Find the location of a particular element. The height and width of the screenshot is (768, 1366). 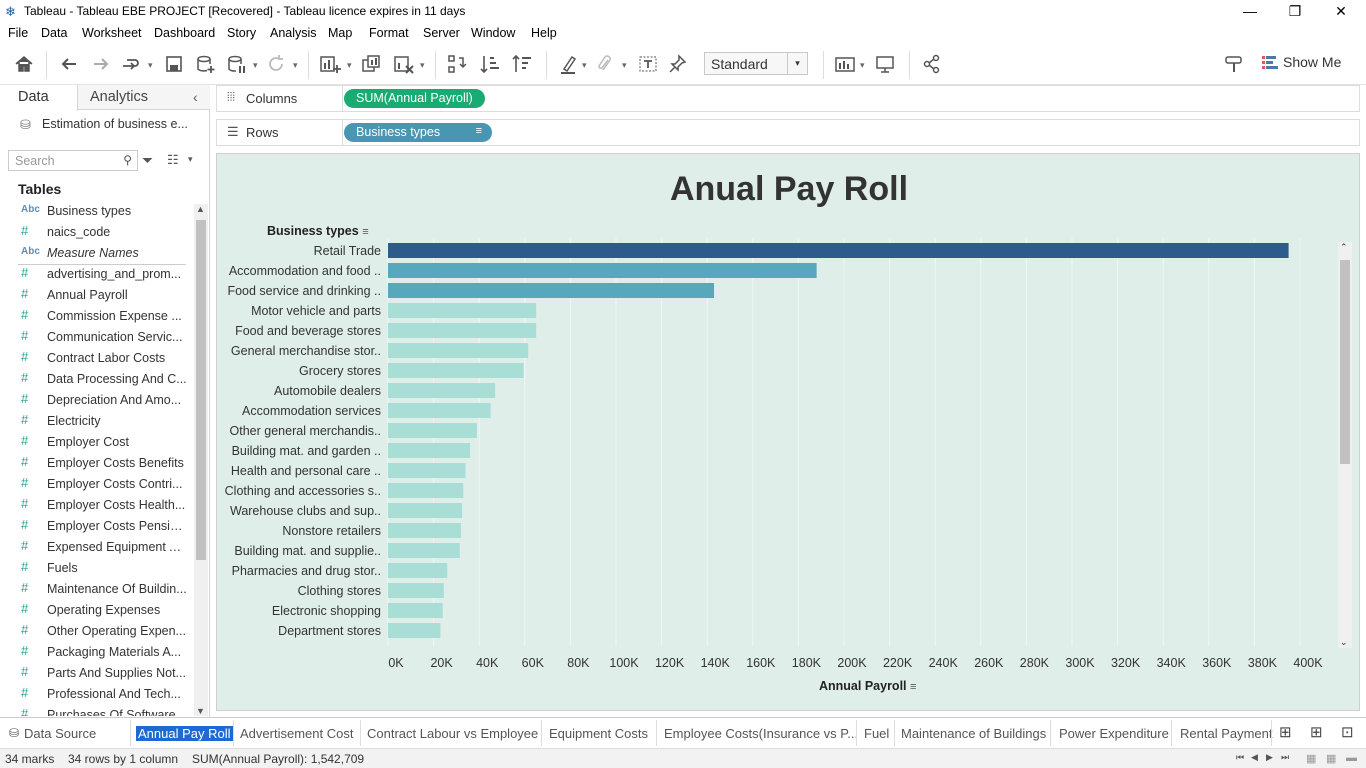

tab-contract-labour: Contract Labour vs Employee is located at coordinates (452, 733).